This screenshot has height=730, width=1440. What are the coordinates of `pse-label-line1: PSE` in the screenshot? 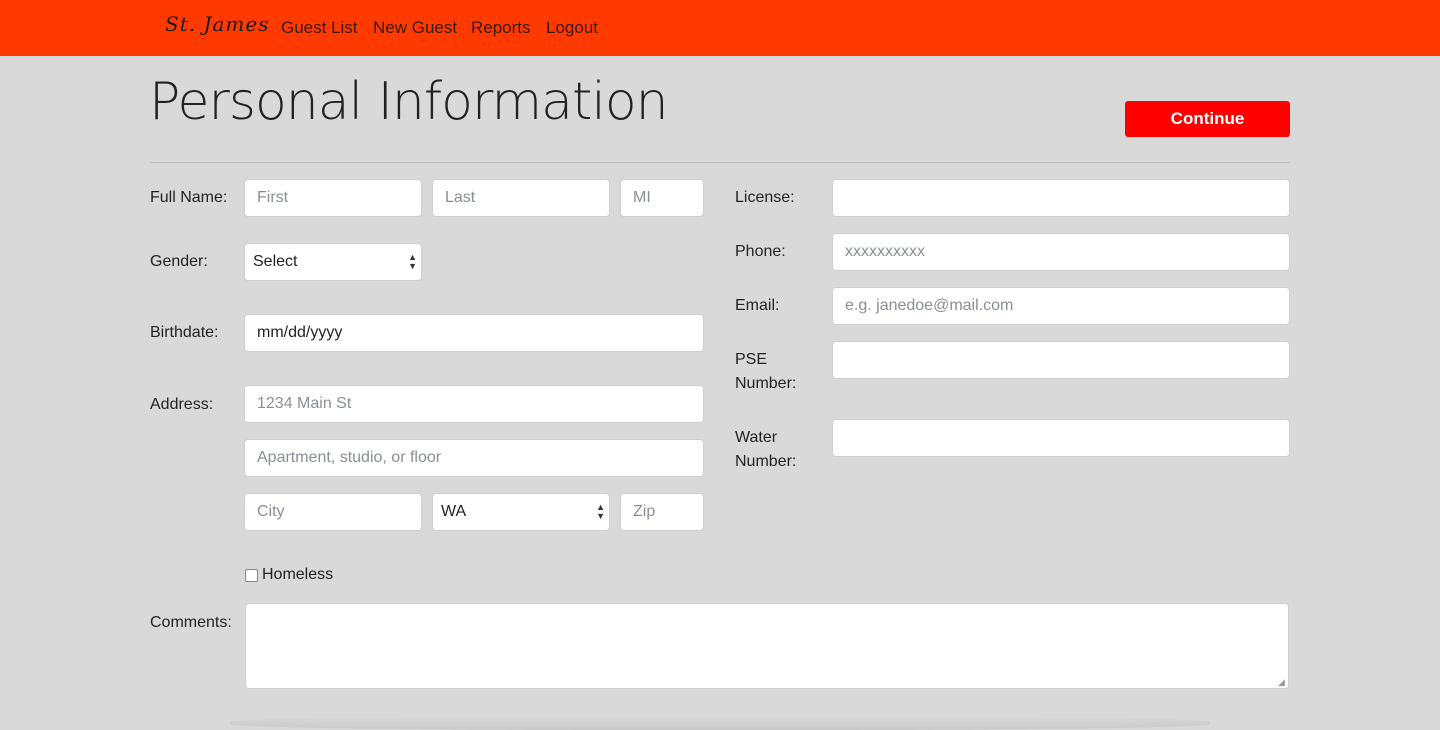 It's located at (751, 359).